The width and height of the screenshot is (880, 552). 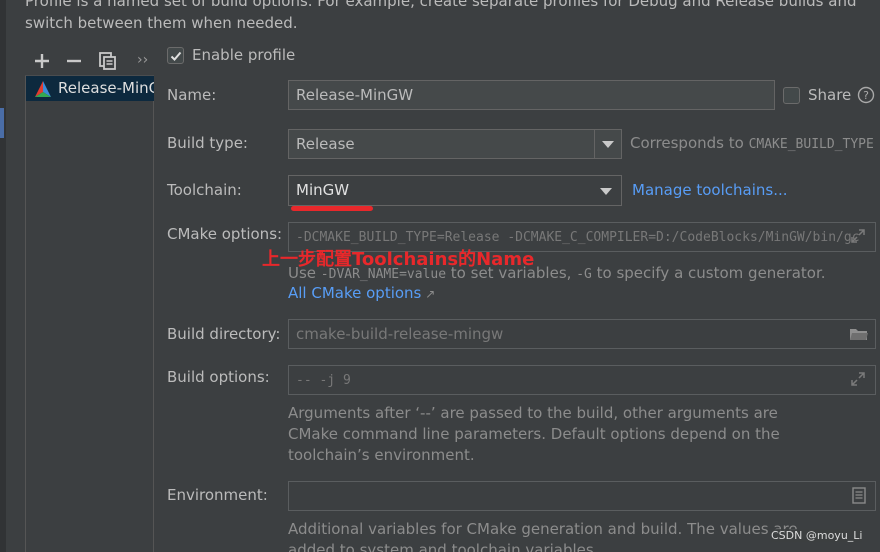 I want to click on enable-profile-label: Enable profile, so click(x=244, y=55).